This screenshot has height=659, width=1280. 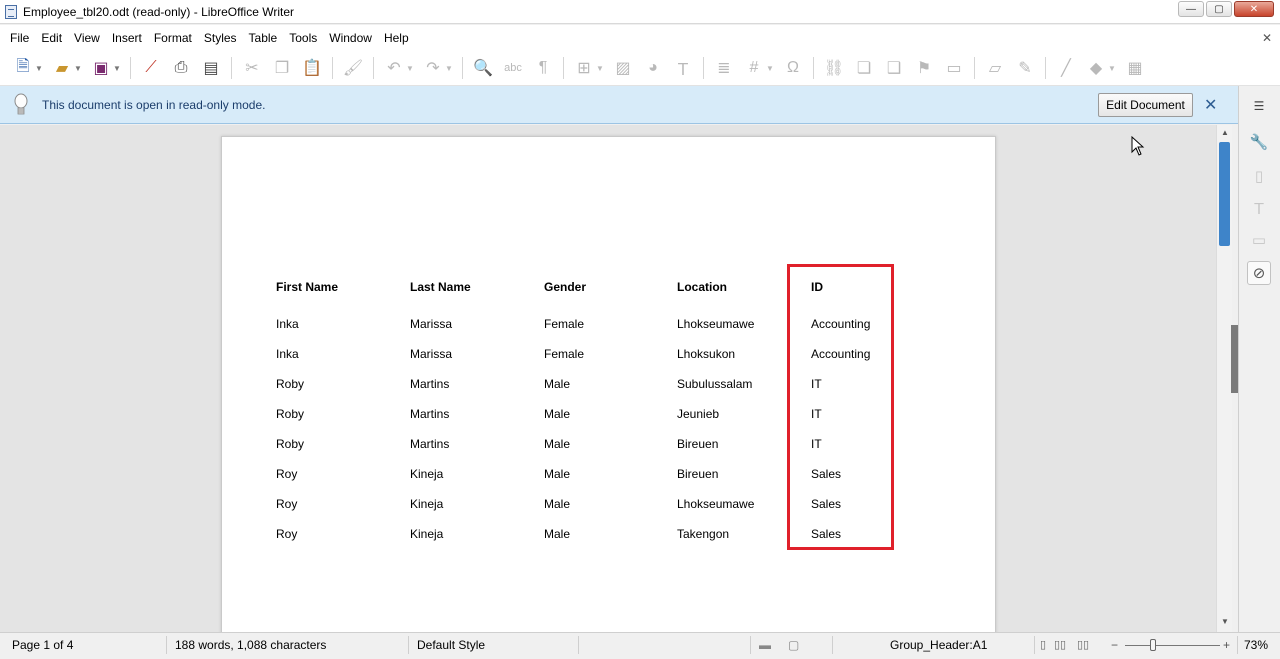 I want to click on vertical-scrollbar: ▲ ▼, so click(x=1224, y=378).